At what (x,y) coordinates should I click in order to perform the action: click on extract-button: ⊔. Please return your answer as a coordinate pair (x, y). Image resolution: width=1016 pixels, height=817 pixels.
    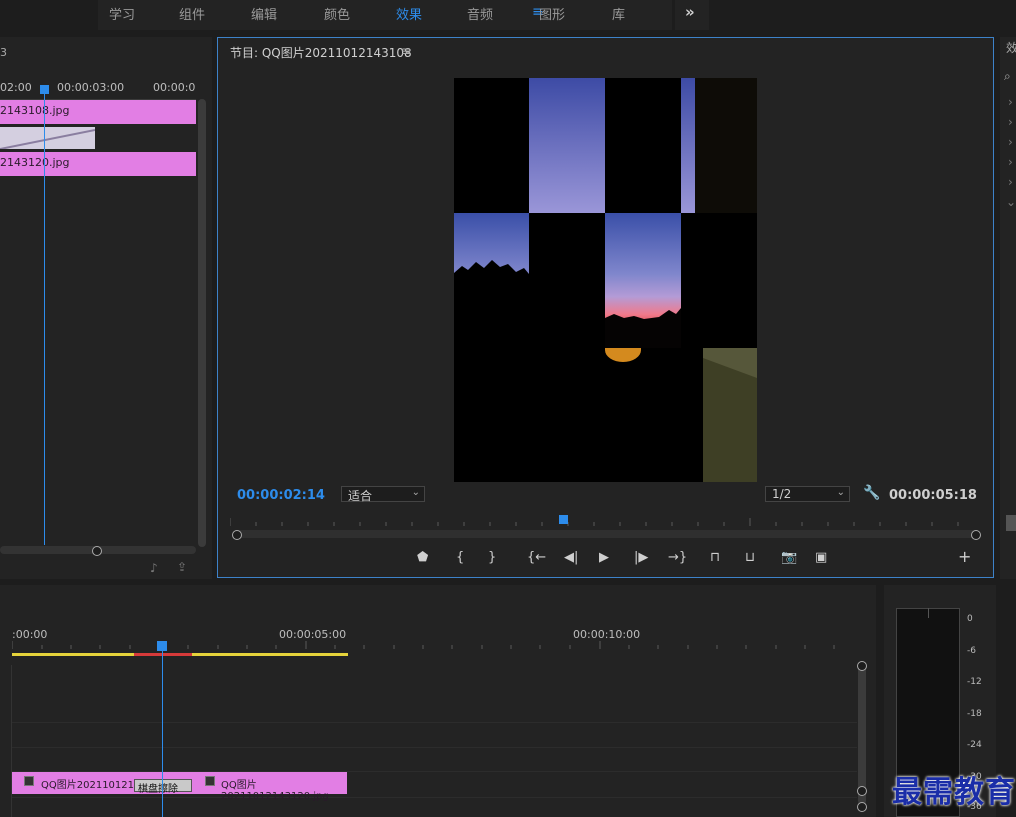
    Looking at the image, I should click on (750, 557).